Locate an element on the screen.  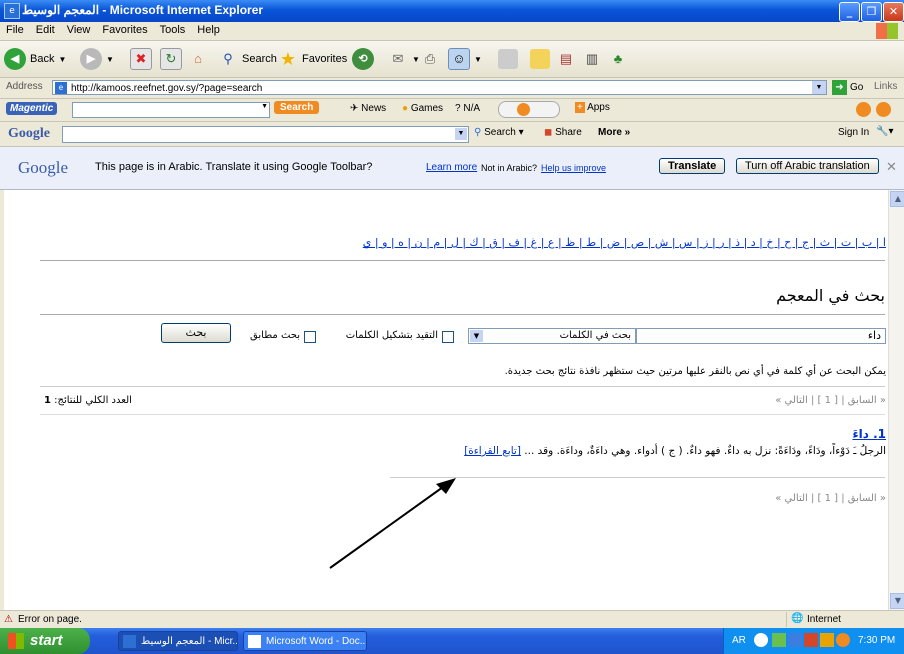
magentic-search-input: ▼ is located at coordinates (171, 110).